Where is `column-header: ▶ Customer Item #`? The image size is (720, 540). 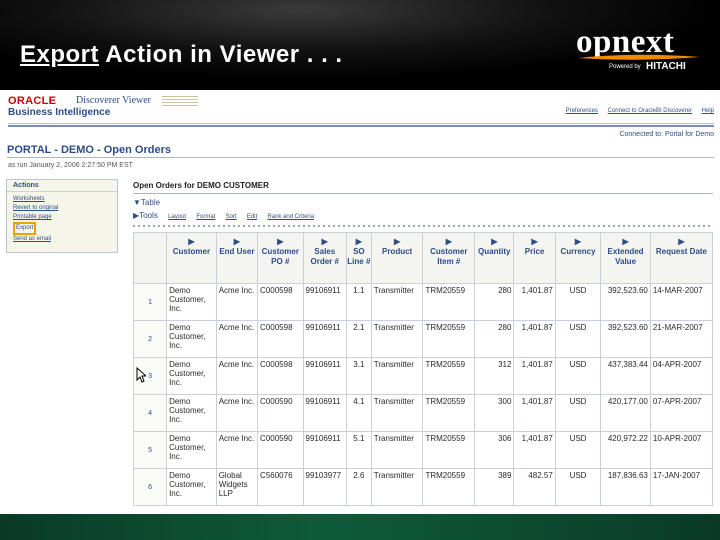 column-header: ▶ Customer Item # is located at coordinates (449, 258).